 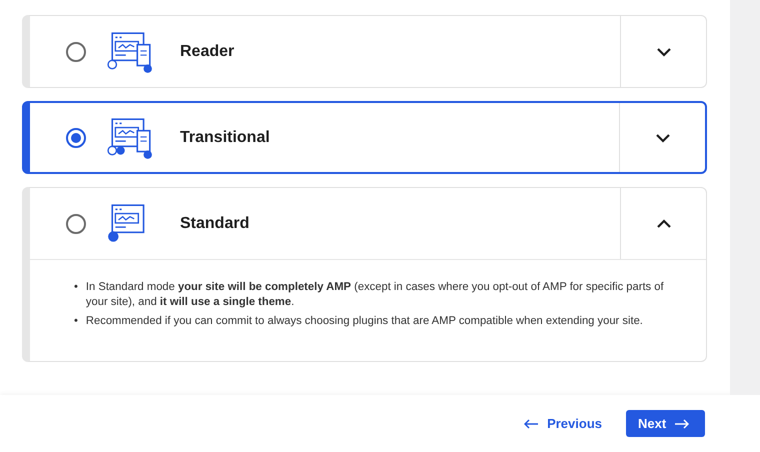 What do you see at coordinates (375, 295) in the screenshot?
I see `detail-text: In Standard mode your site will be completely AMP (except in cases where you opt-out of AMP for specific parts of your site), and it will use a single theme.` at bounding box center [375, 295].